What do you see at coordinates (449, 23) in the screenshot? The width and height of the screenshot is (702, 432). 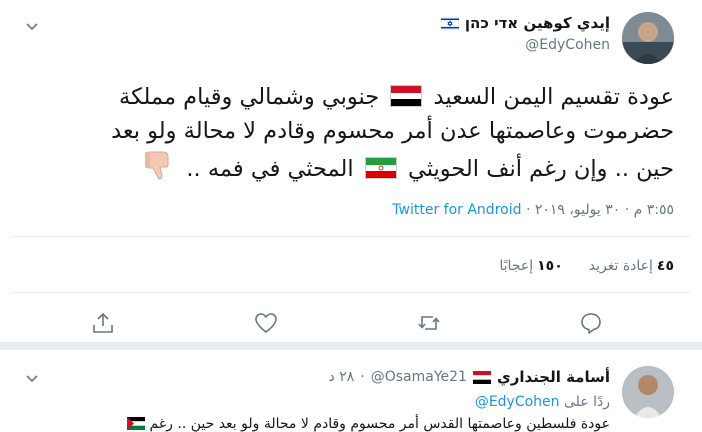 I see `israel-flag-icon` at bounding box center [449, 23].